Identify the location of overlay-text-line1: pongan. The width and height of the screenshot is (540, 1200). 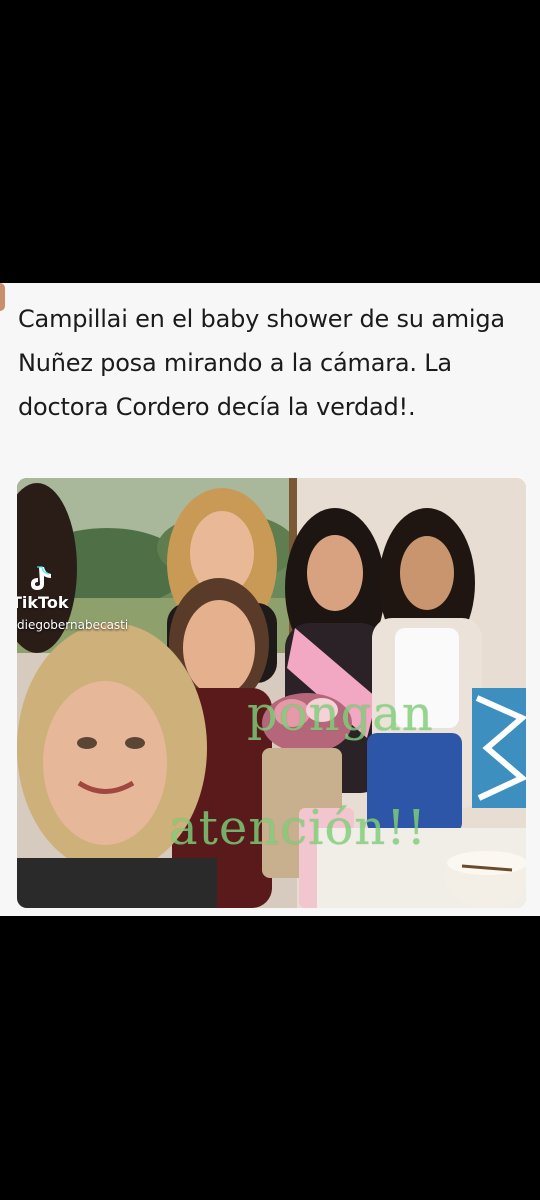
(340, 714).